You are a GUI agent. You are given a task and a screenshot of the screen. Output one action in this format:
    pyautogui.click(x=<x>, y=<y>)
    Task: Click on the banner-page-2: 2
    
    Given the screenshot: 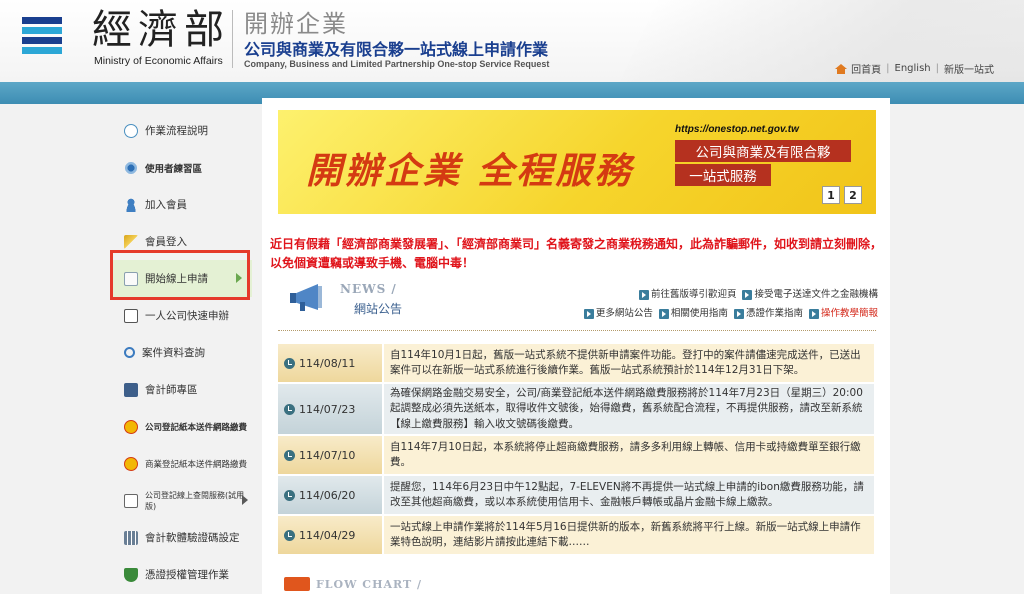 What is the action you would take?
    pyautogui.click(x=853, y=195)
    